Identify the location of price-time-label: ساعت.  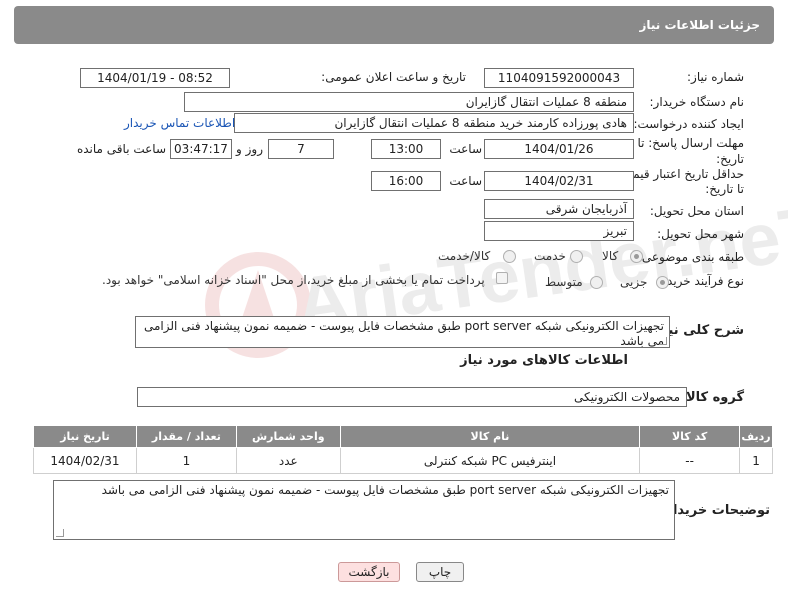
(465, 181).